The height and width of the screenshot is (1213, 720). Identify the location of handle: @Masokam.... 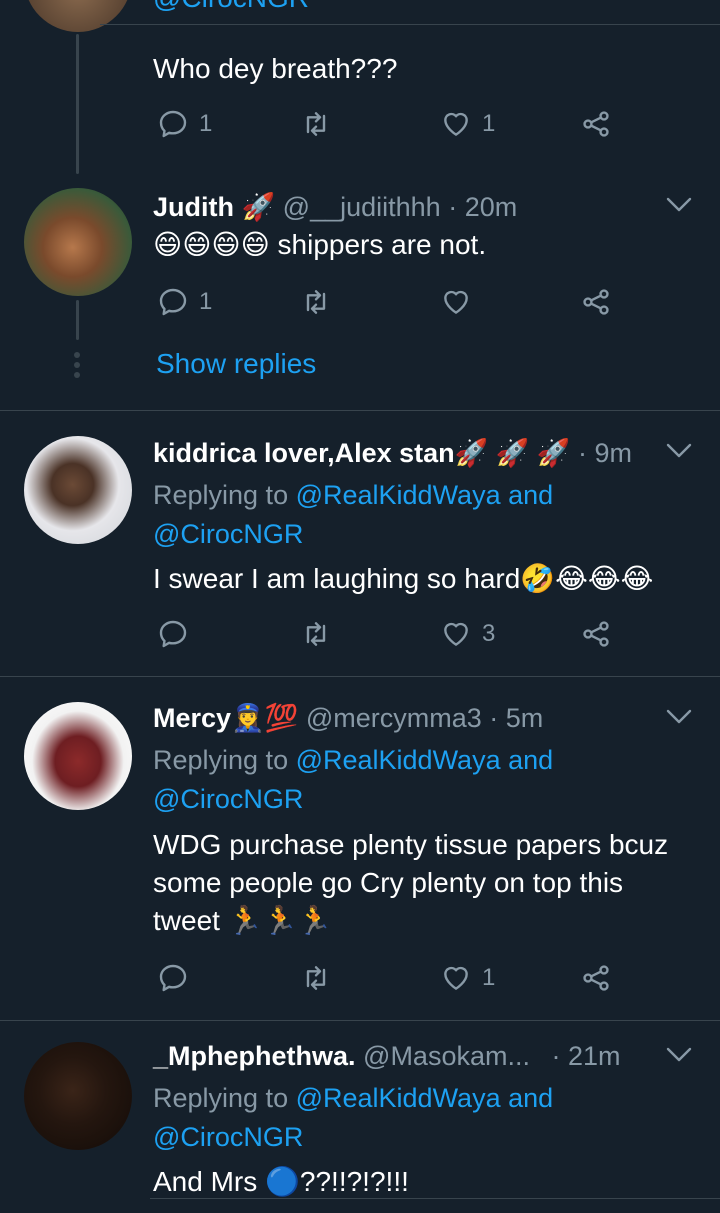
(446, 1056).